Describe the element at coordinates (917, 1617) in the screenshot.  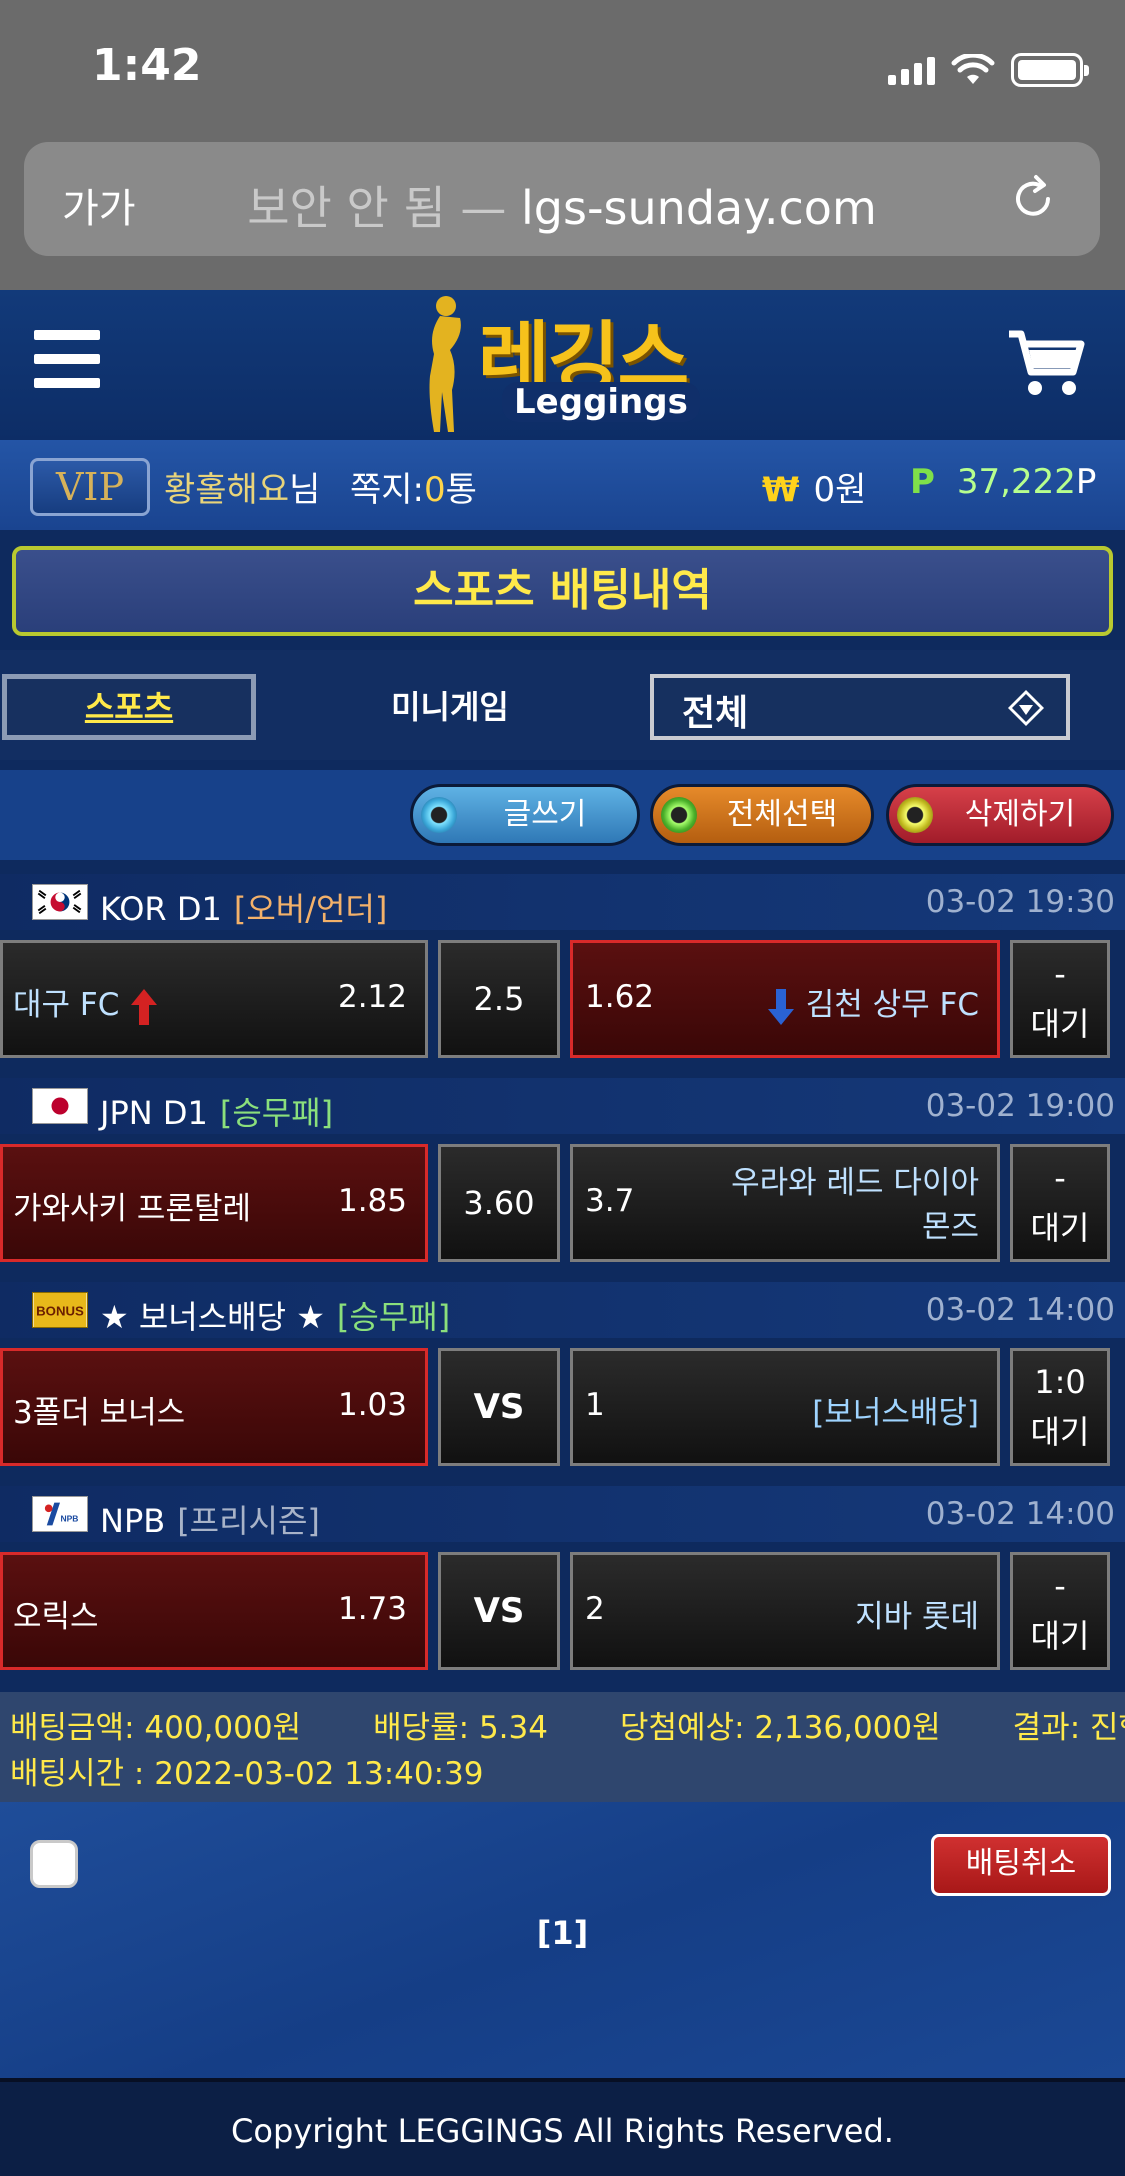
I see `away-team: 지바 롯데` at that location.